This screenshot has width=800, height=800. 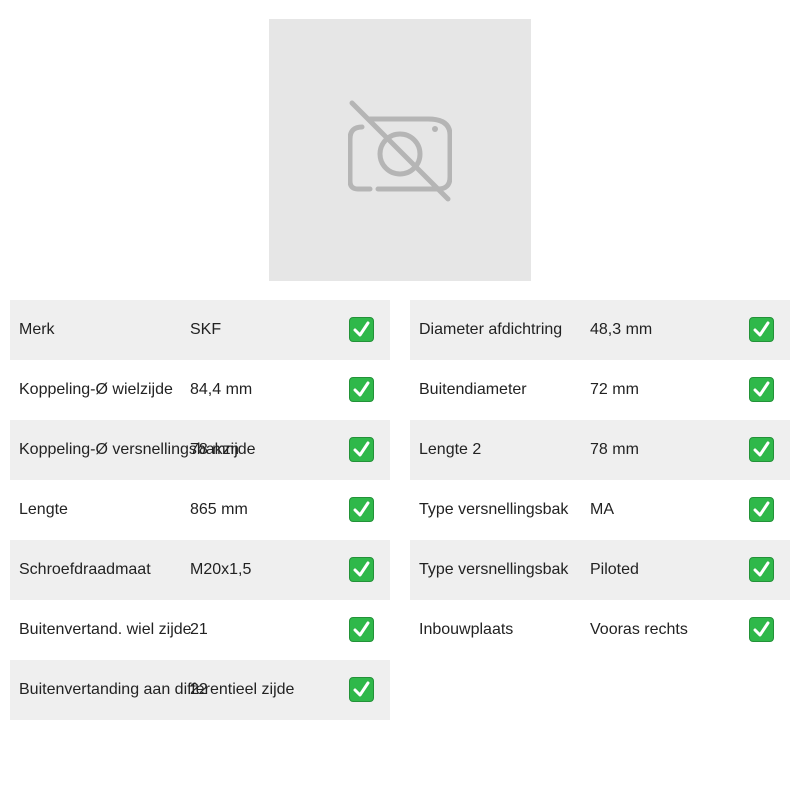 I want to click on spec-row: Lengte 865 mm, so click(x=200, y=510).